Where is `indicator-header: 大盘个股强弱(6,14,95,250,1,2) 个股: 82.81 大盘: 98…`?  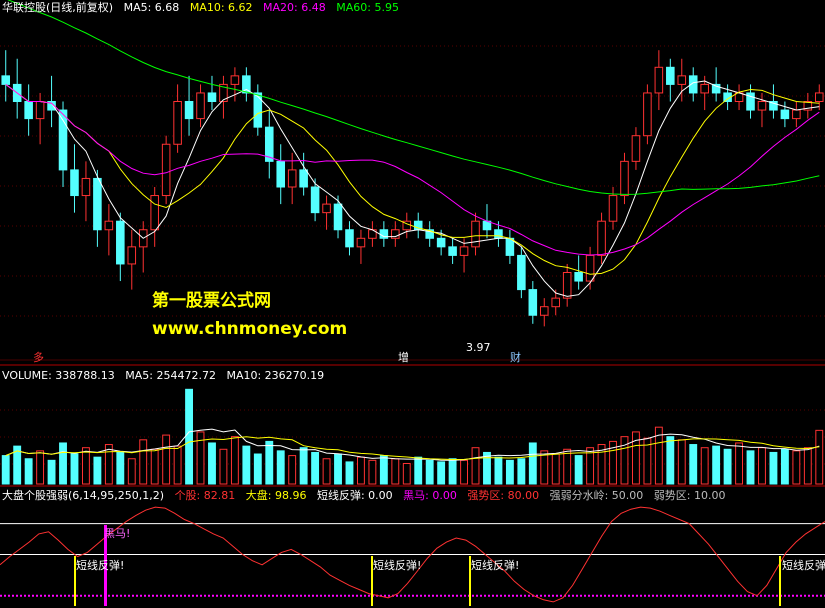
indicator-header: 大盘个股强弱(6,14,95,250,1,2) 个股: 82.81 大盘: 98… is located at coordinates (367, 495).